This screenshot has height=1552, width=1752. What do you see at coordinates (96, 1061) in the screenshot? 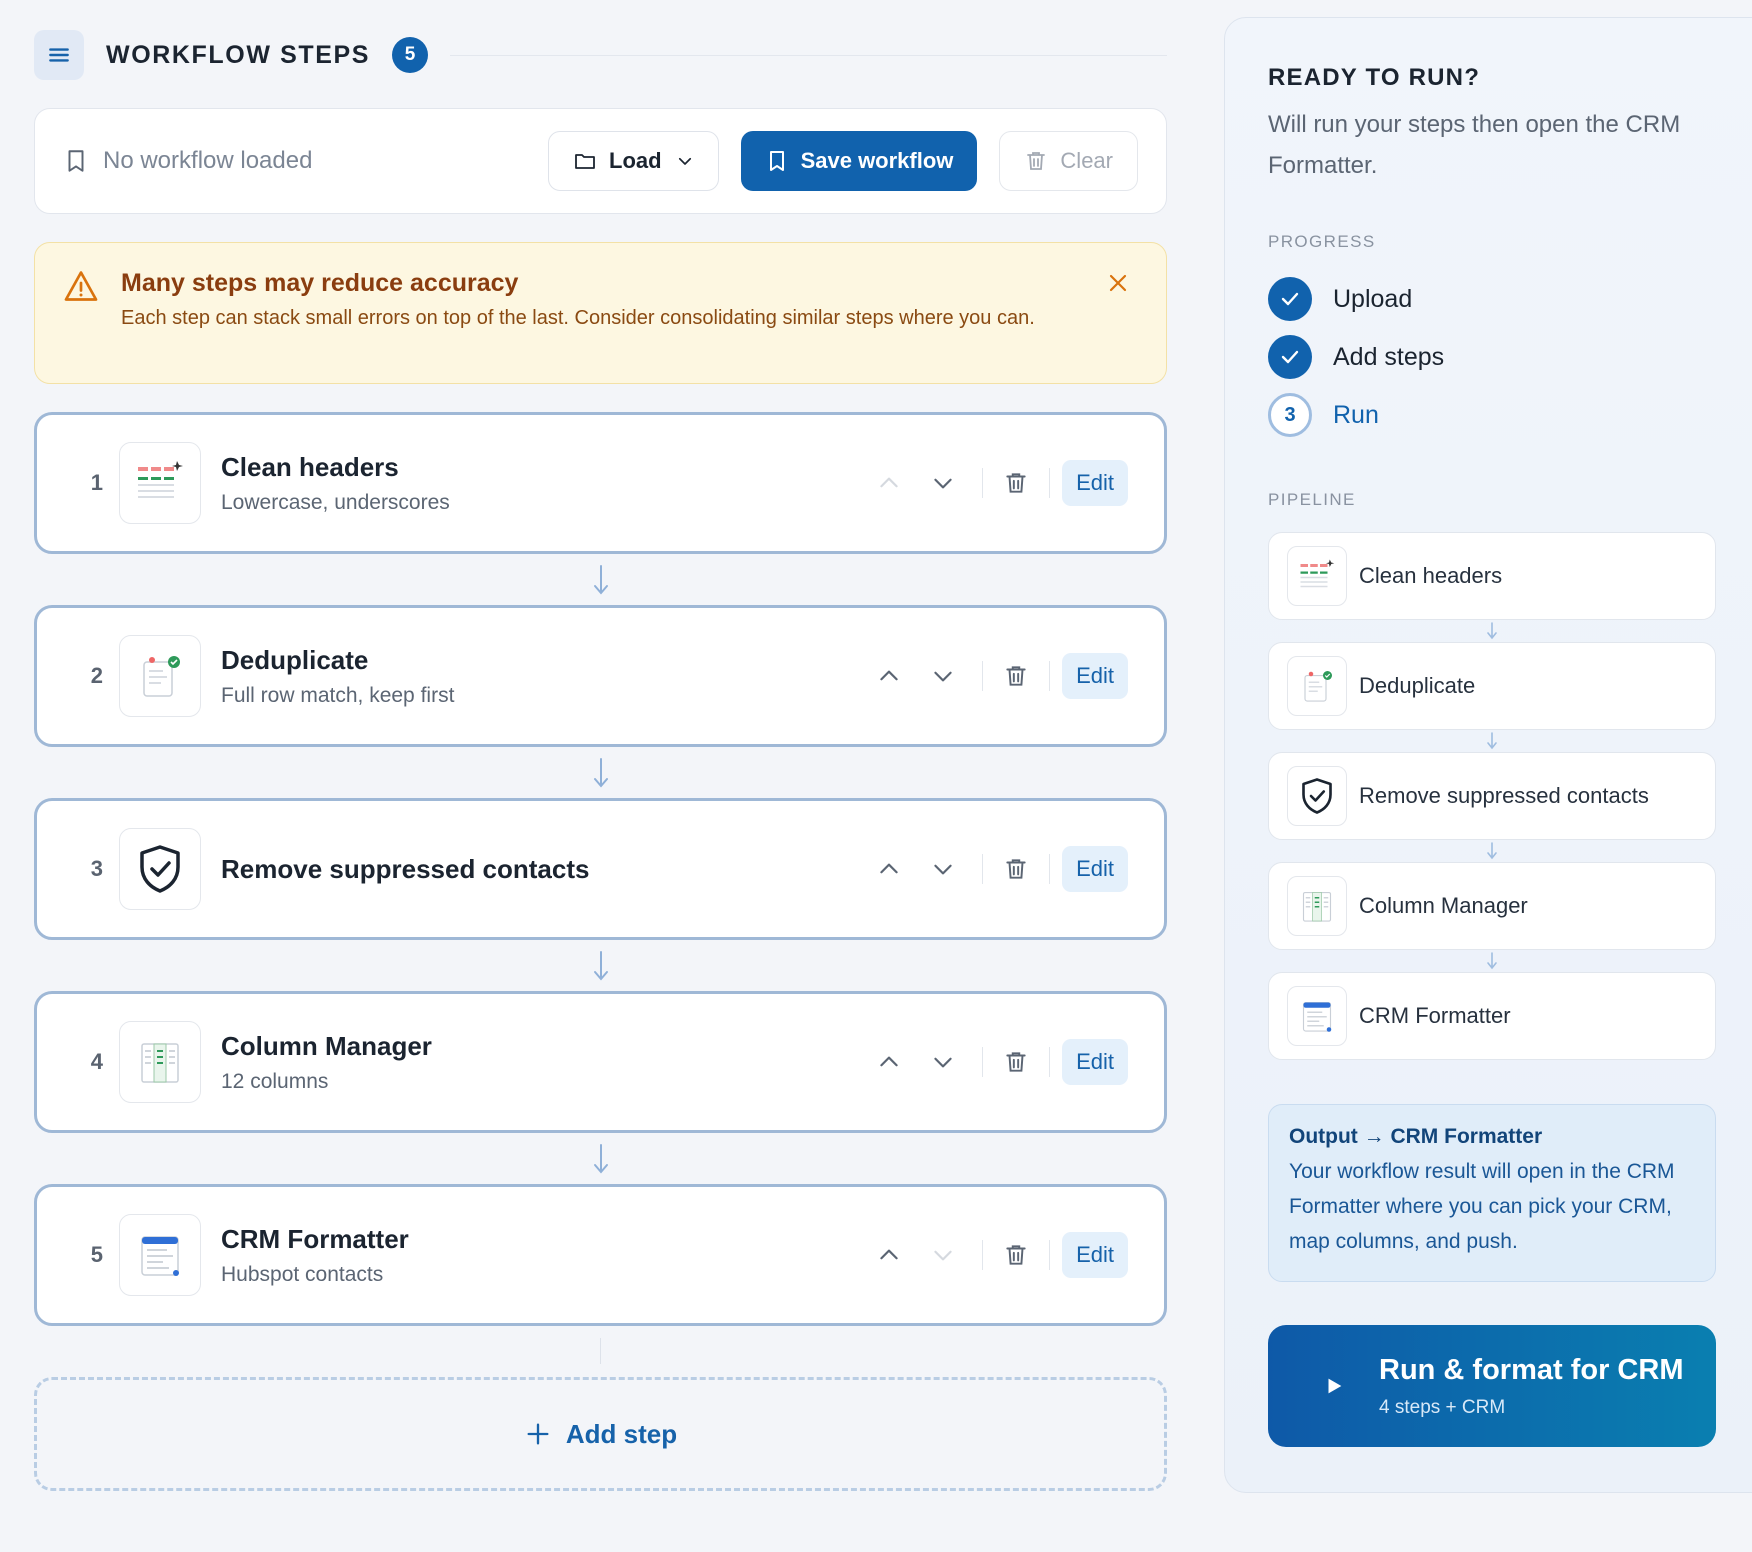
I see `step-number: 4` at bounding box center [96, 1061].